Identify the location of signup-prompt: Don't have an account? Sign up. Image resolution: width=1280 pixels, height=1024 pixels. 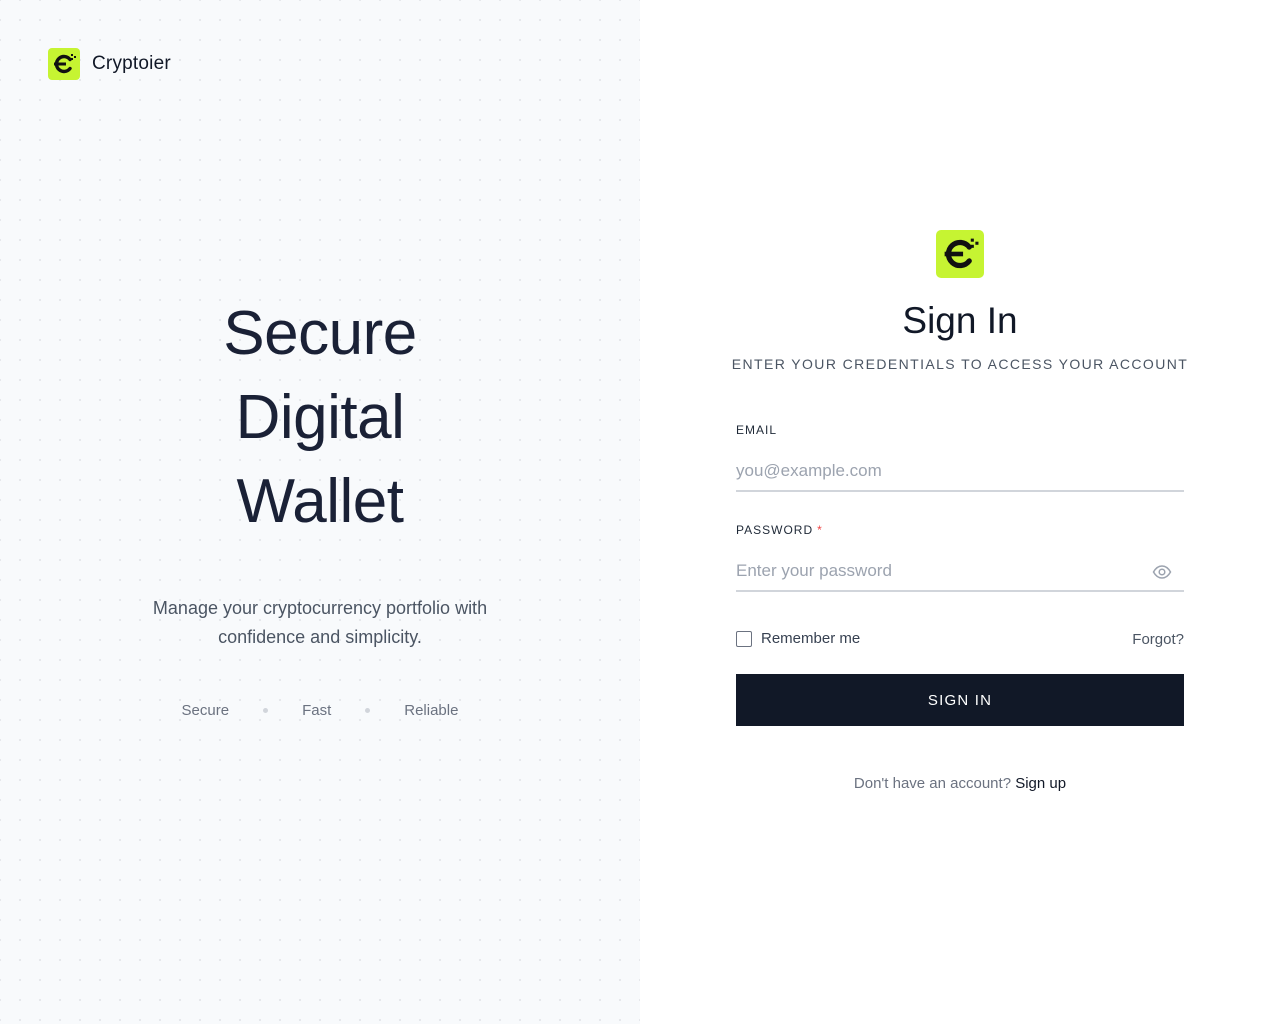
(960, 783).